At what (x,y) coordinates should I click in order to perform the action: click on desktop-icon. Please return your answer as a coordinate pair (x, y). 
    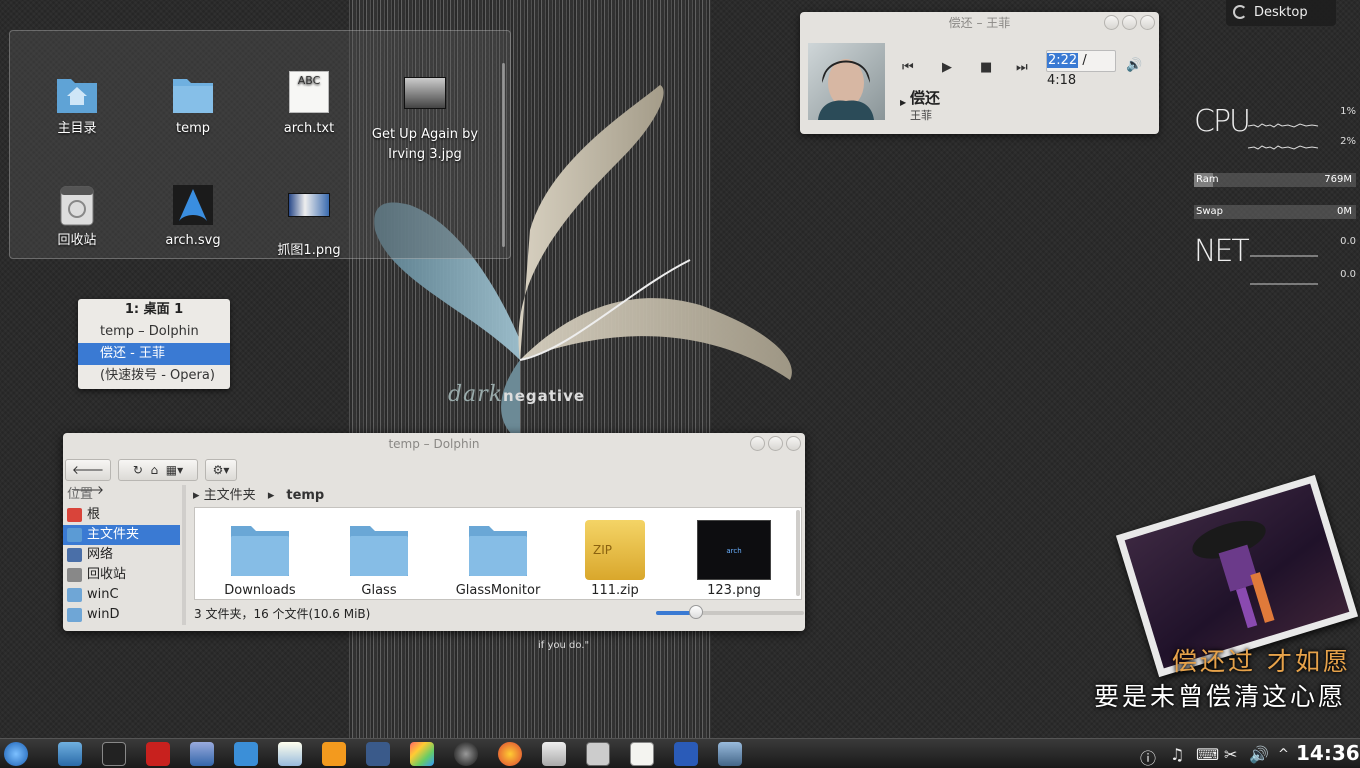
    Looking at the image, I should click on (70, 754).